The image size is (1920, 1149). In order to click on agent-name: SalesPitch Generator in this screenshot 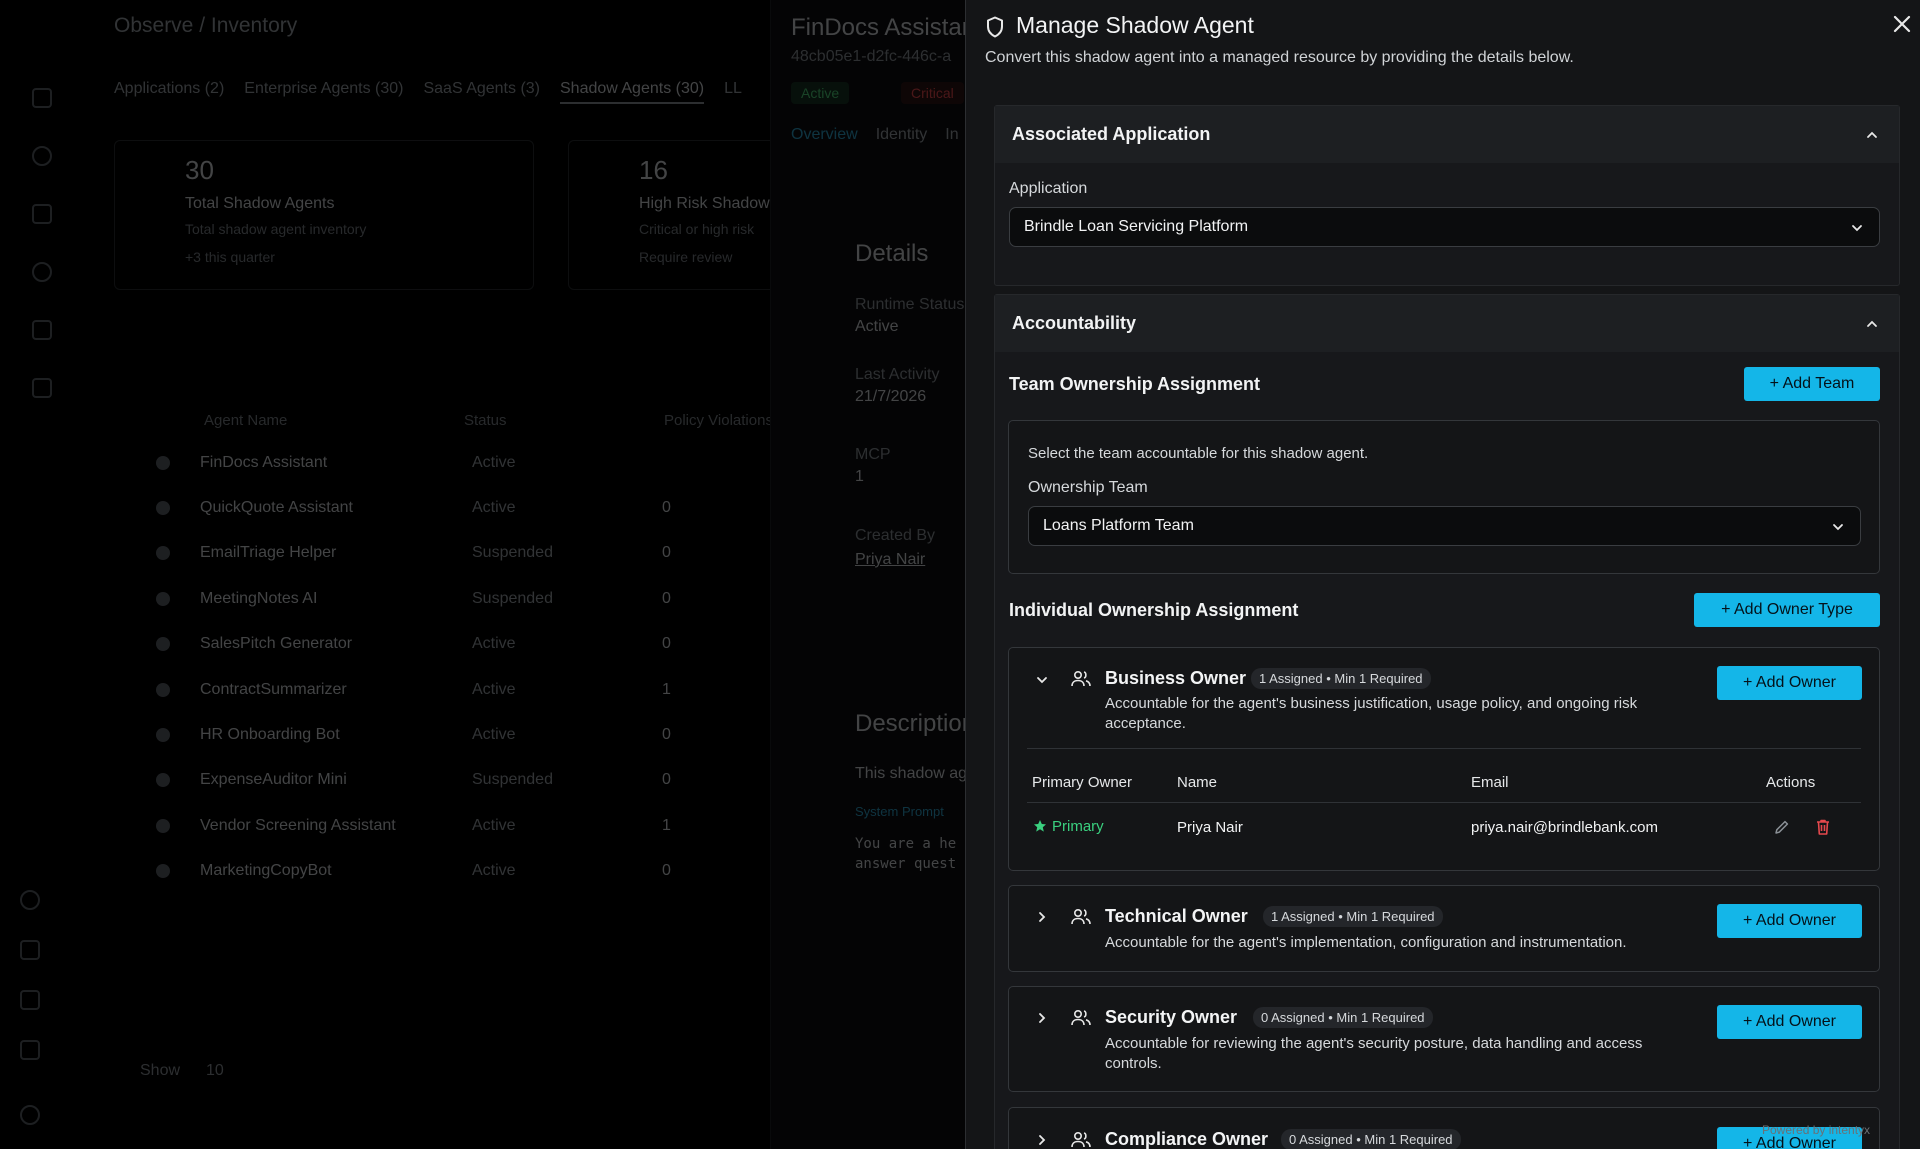, I will do `click(276, 644)`.